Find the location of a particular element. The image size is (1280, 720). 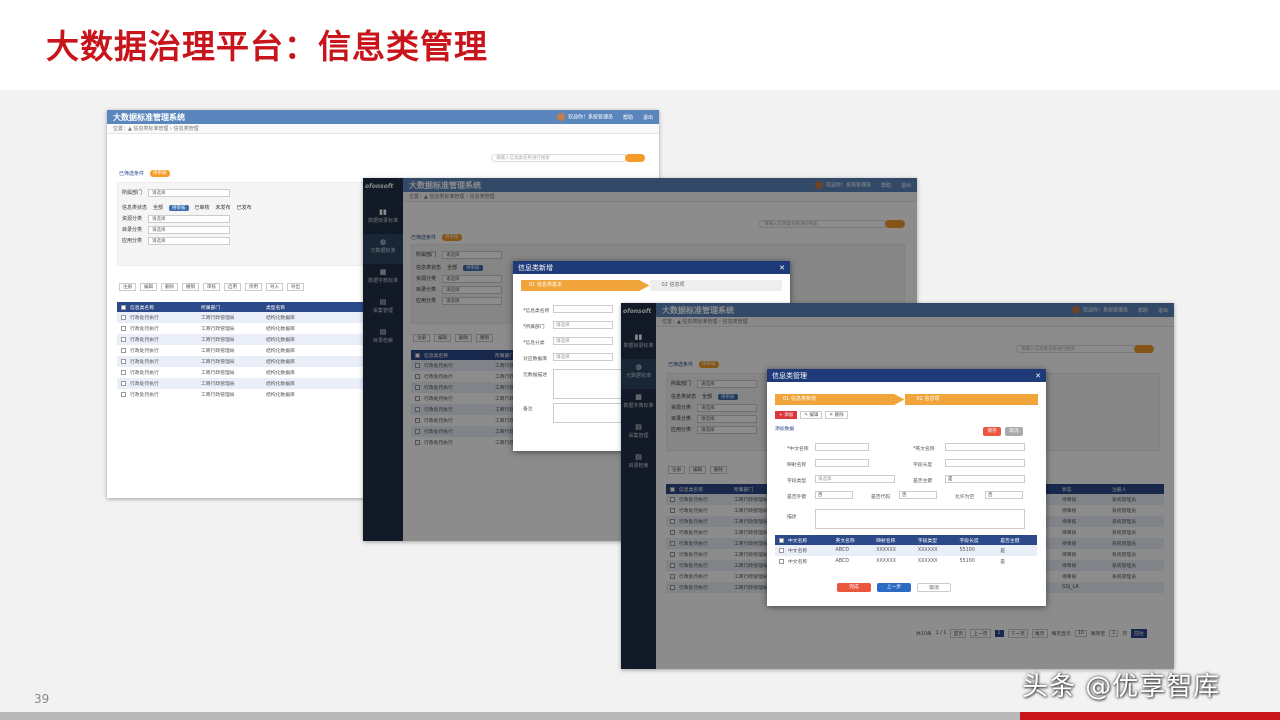

finish-button: 完成 is located at coordinates (854, 587).